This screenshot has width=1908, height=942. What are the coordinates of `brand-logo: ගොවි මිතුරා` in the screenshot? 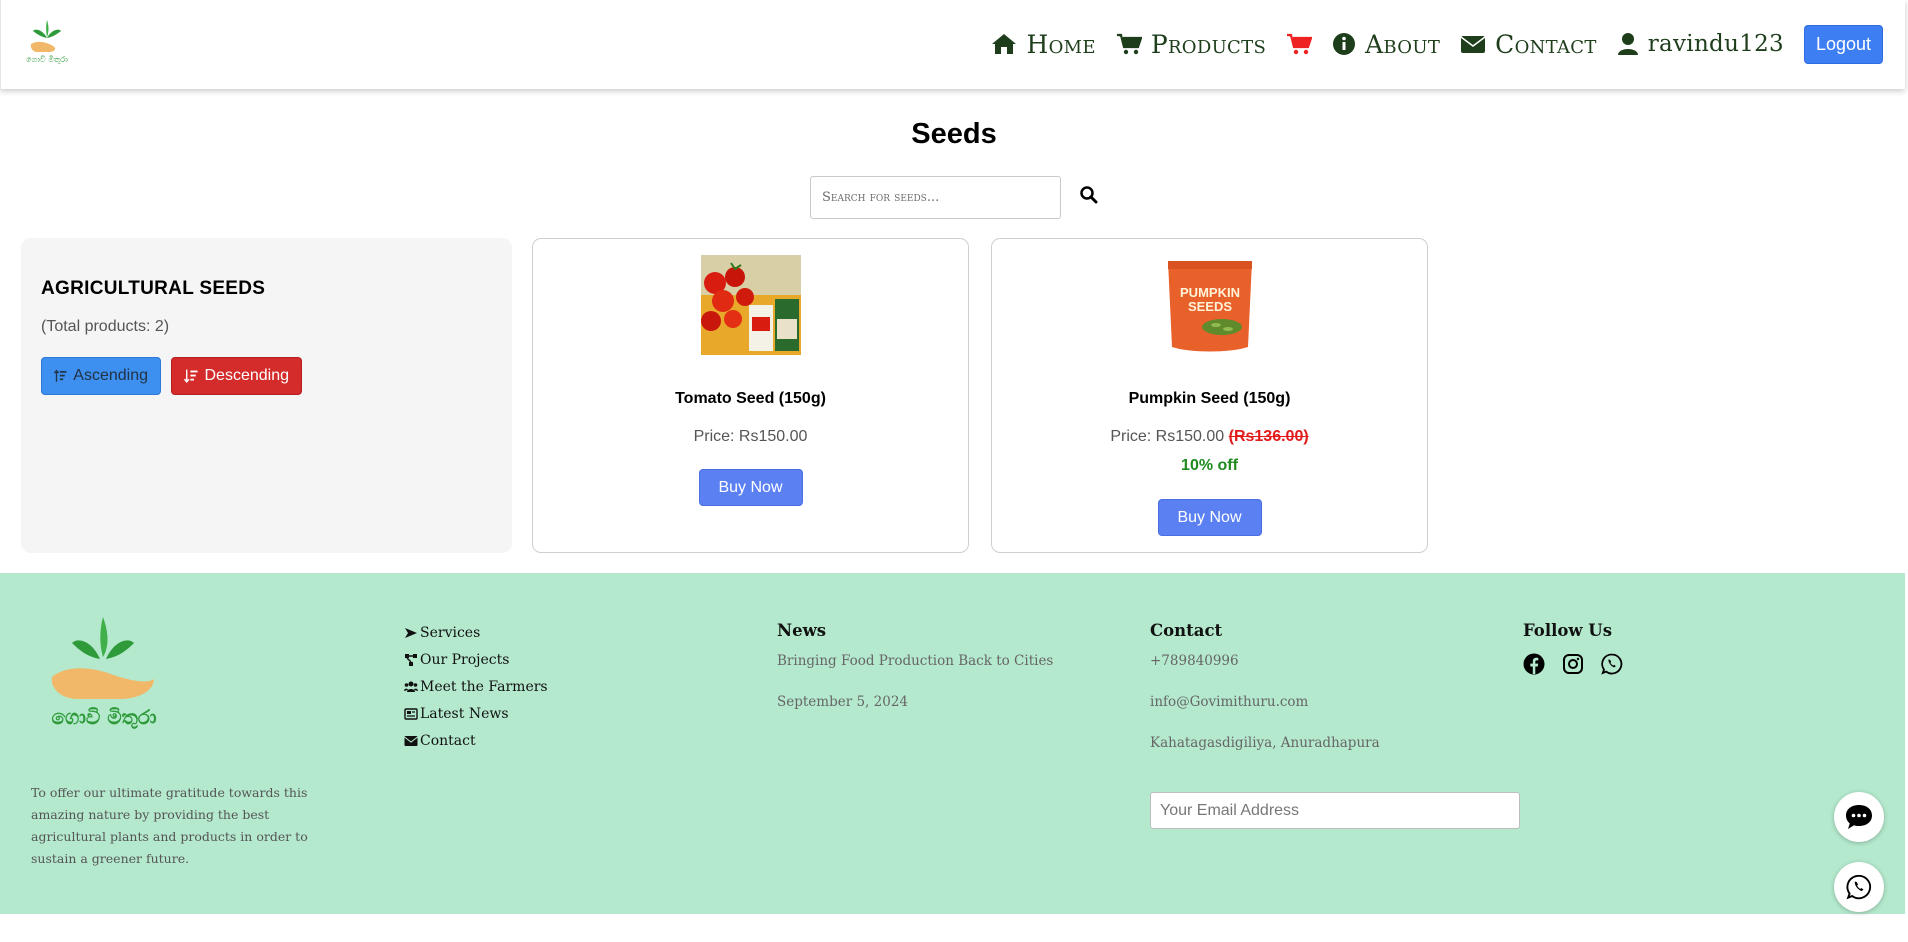 It's located at (47, 40).